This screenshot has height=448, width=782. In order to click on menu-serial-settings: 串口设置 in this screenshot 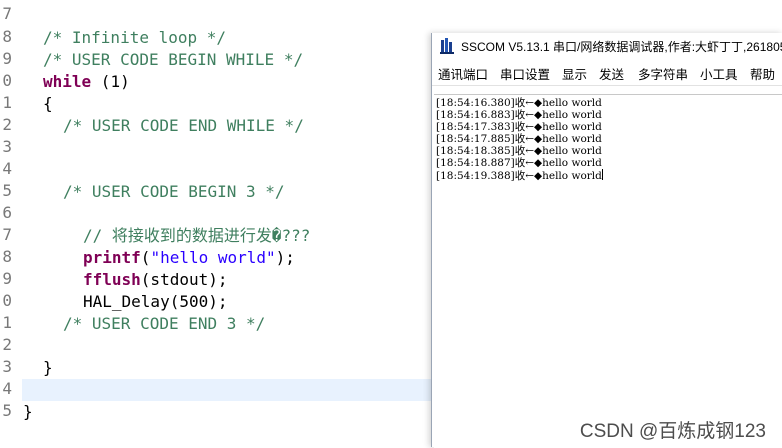, I will do `click(525, 73)`.